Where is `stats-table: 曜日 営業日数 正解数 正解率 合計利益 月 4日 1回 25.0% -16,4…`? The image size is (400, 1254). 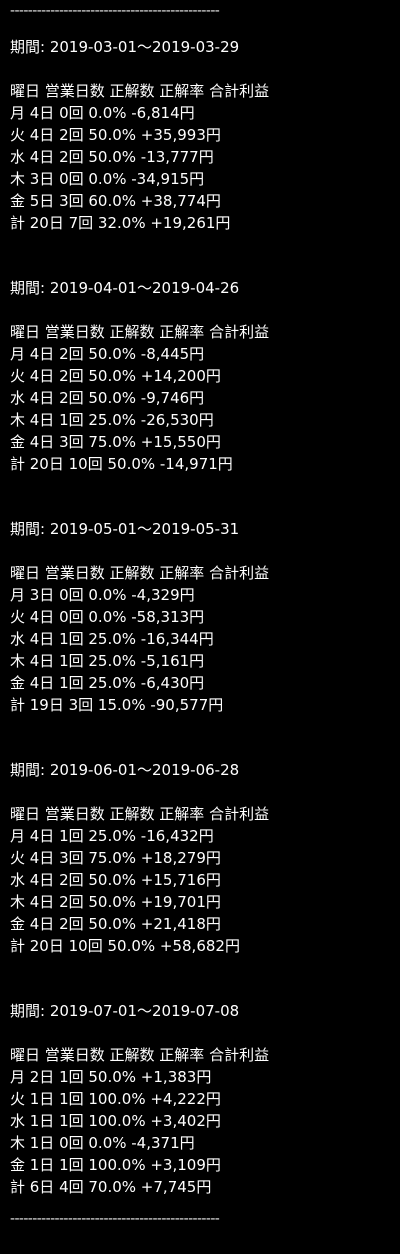
stats-table: 曜日 営業日数 正解数 正解率 合計利益 月 4日 1回 25.0% -16,4… is located at coordinates (139, 880).